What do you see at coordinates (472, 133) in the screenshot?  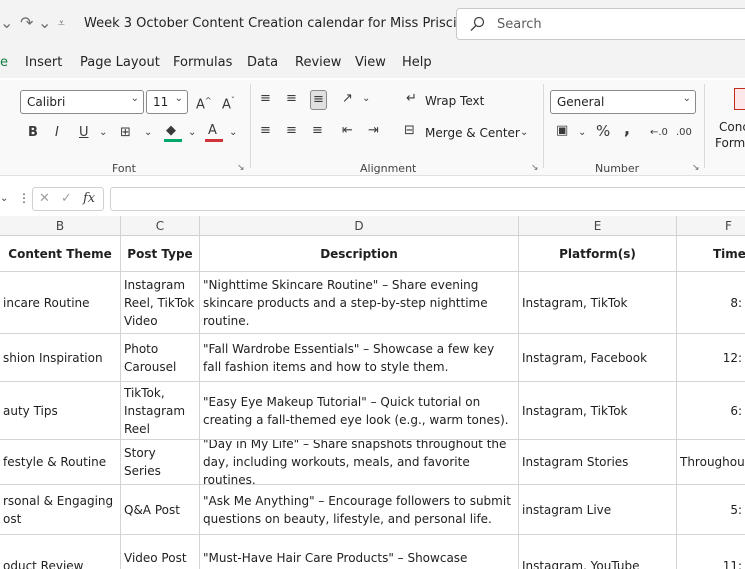 I see `merge-center-button: Merge & Center` at bounding box center [472, 133].